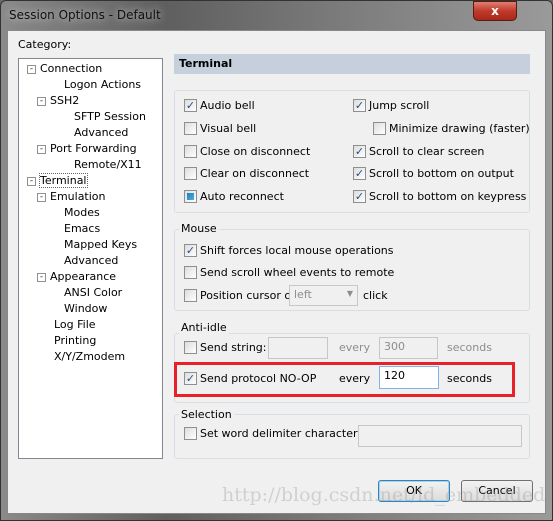  What do you see at coordinates (495, 11) in the screenshot?
I see `close-button: x` at bounding box center [495, 11].